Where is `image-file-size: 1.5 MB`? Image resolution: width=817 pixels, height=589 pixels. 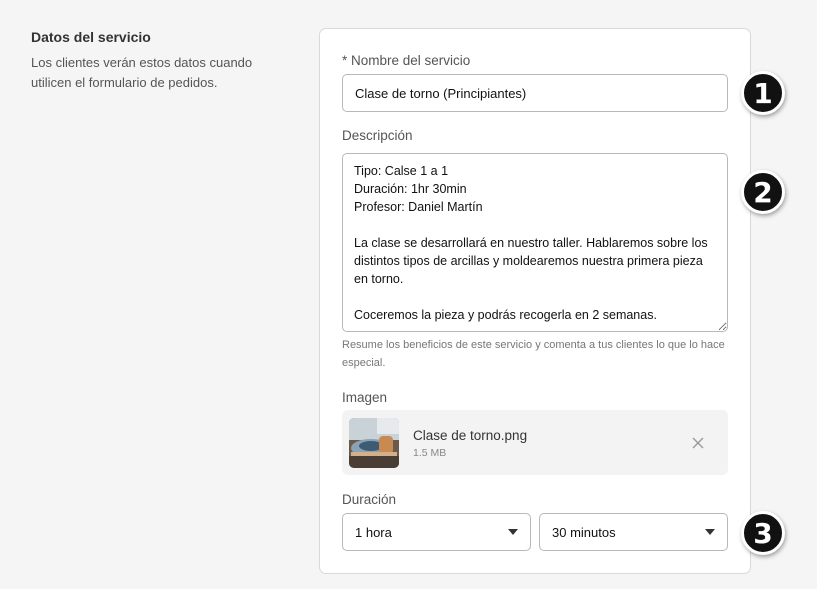 image-file-size: 1.5 MB is located at coordinates (430, 453).